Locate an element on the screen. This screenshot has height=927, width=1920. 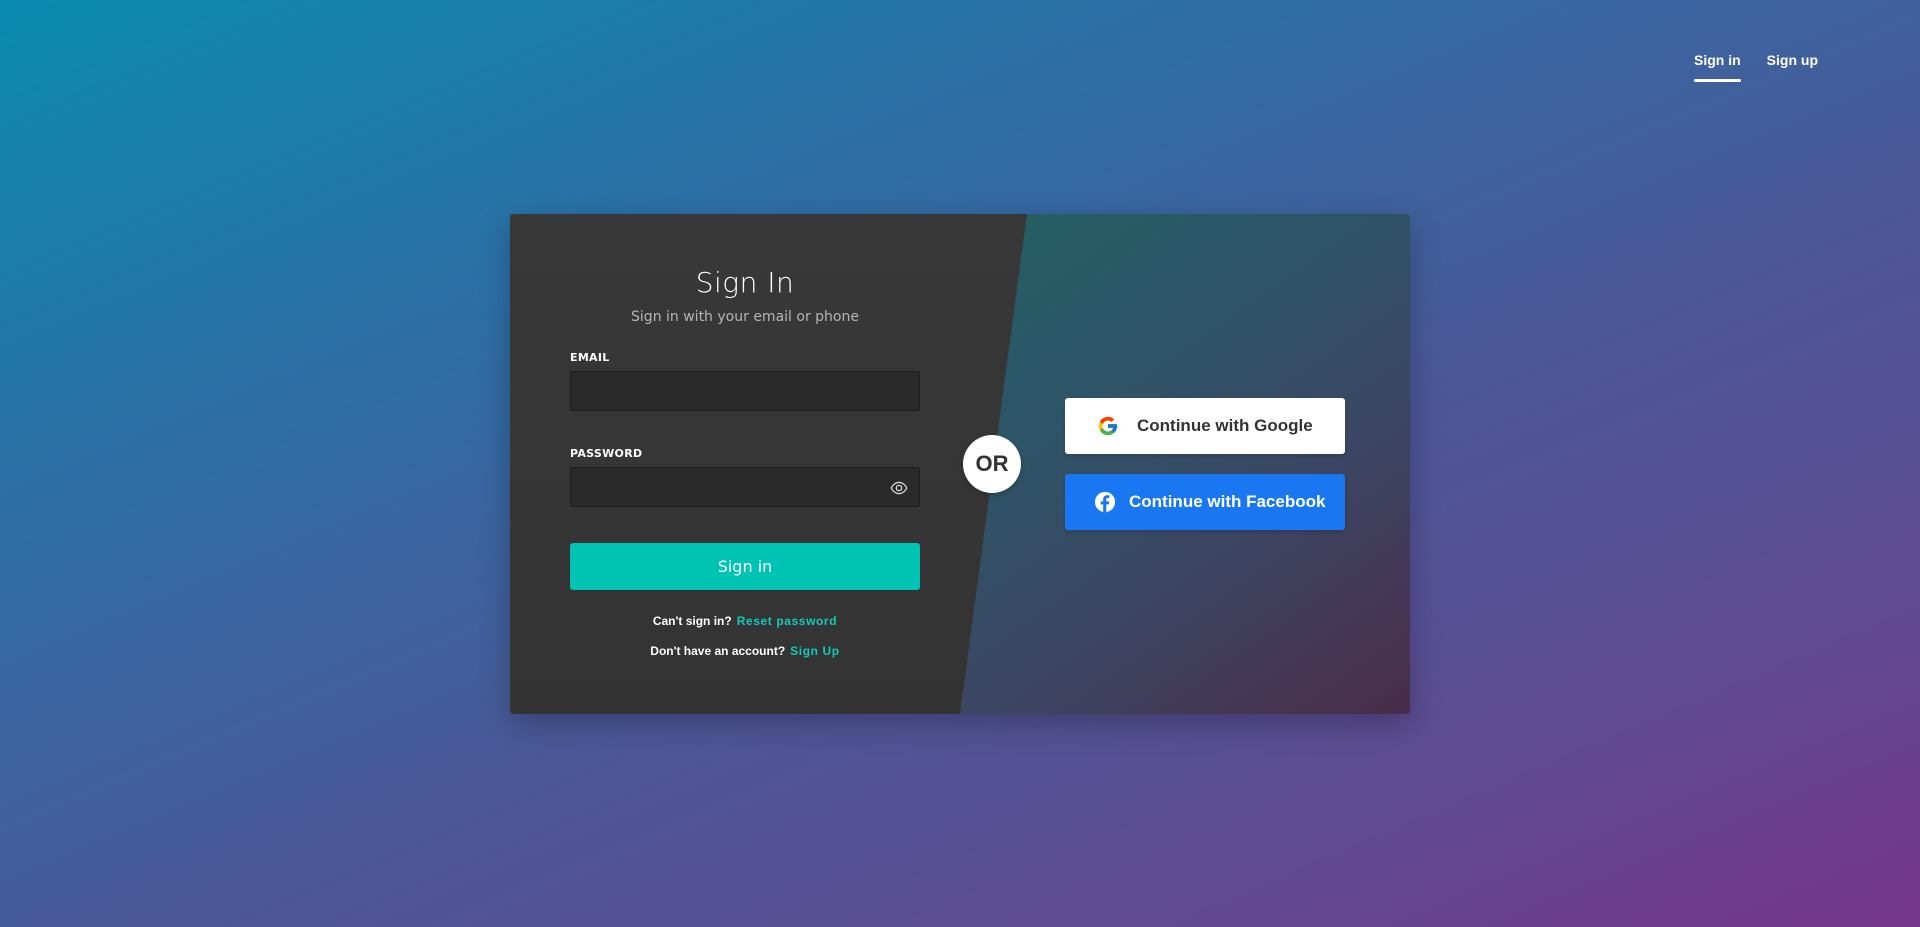
top-nav: Sign in Sign up is located at coordinates (1756, 65).